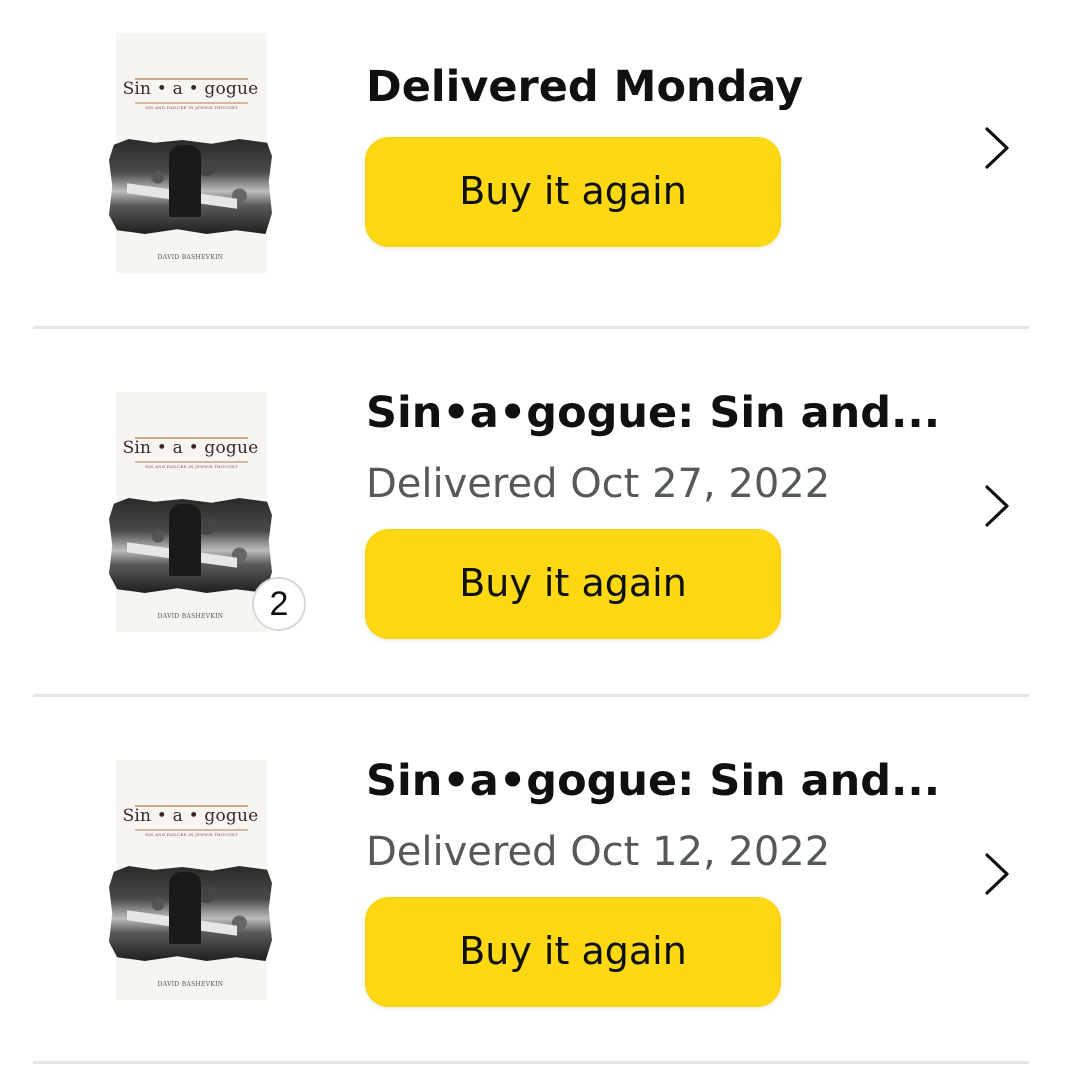 Image resolution: width=1071 pixels, height=1071 pixels. What do you see at coordinates (598, 852) in the screenshot?
I see `delivery-status: Delivered Oct 12, 2022` at bounding box center [598, 852].